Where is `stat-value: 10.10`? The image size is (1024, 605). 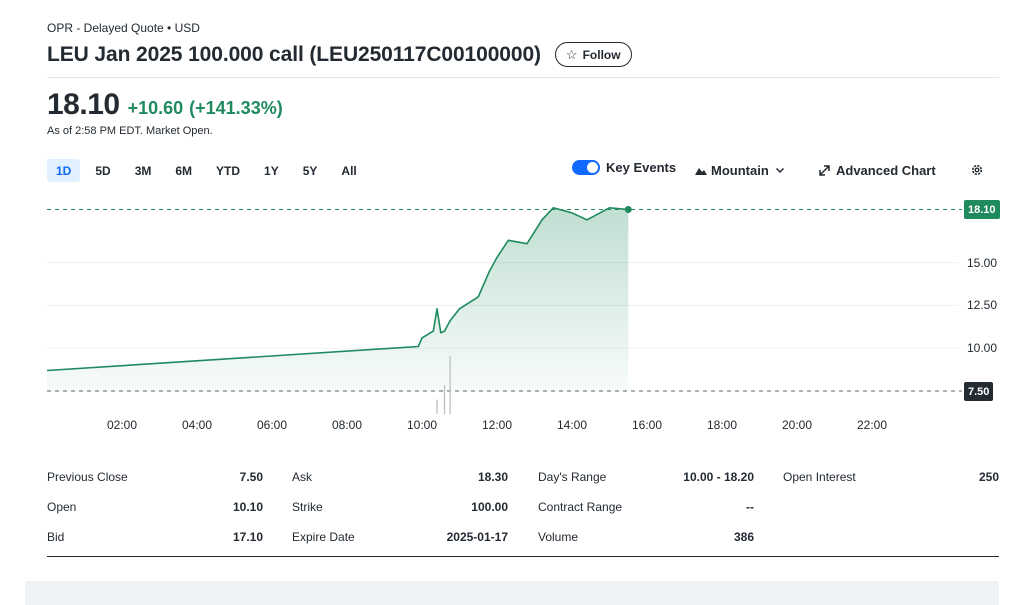
stat-value: 10.10 is located at coordinates (247, 507).